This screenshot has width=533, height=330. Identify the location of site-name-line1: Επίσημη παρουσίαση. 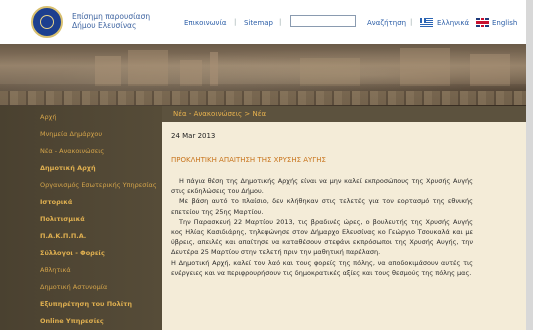
(111, 16).